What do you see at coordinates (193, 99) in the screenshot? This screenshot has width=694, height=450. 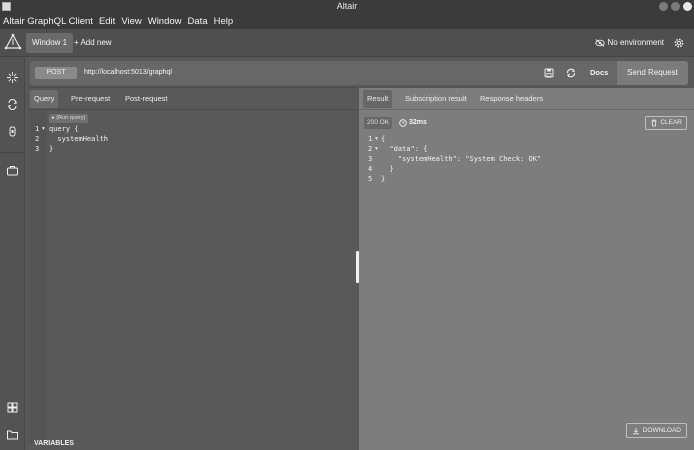 I see `query-panel-tabs: Query Pre-request Post-request` at bounding box center [193, 99].